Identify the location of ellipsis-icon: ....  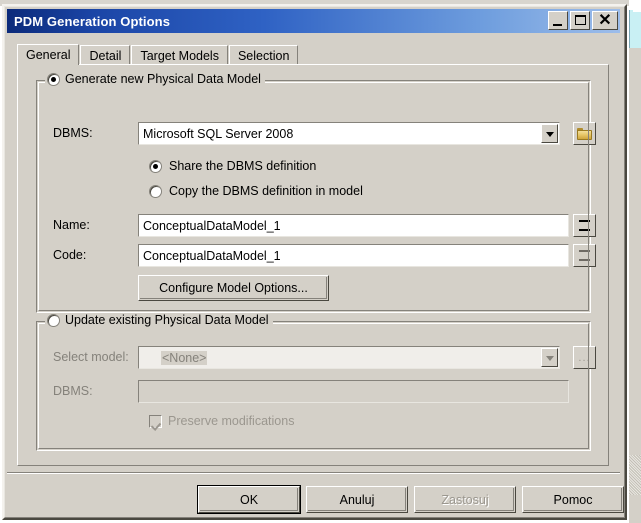
(584, 357).